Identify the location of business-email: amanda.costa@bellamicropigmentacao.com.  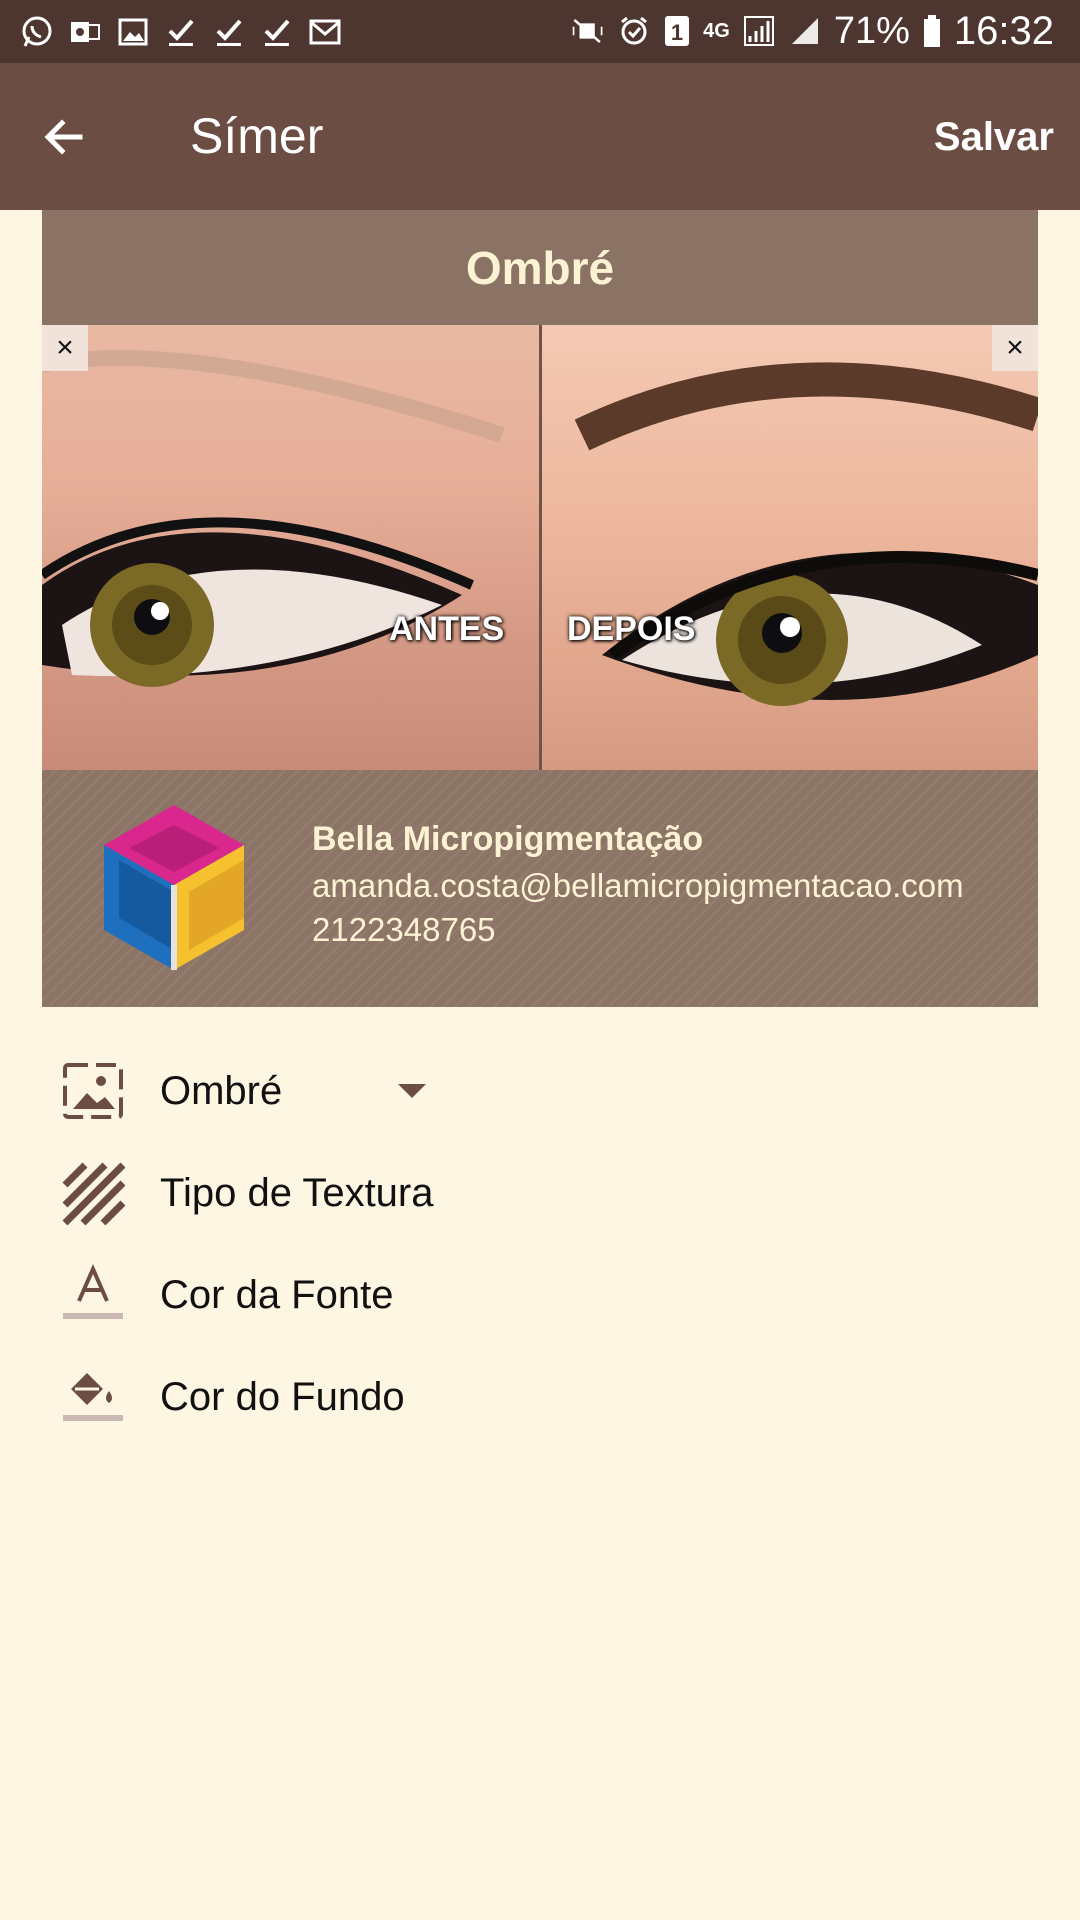
(638, 885).